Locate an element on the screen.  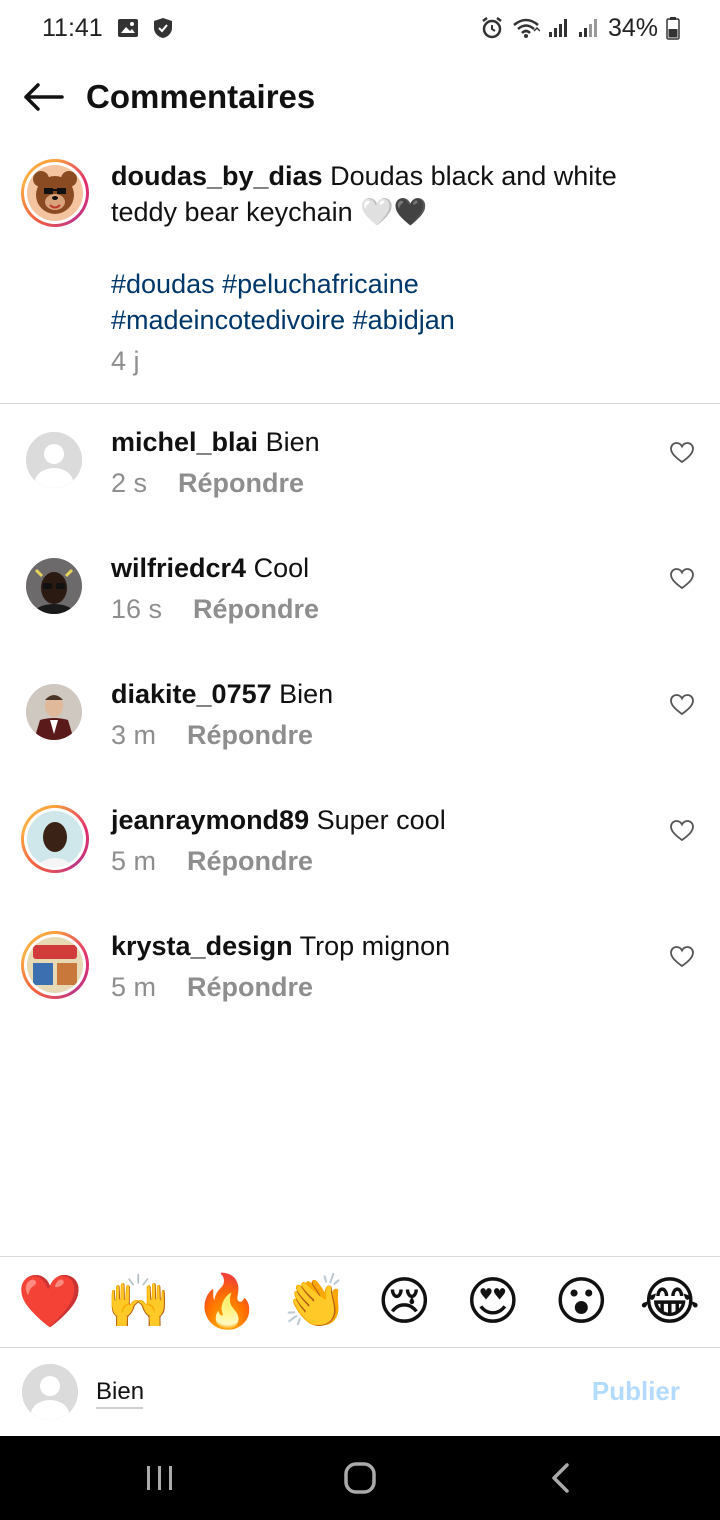
page-title: Commentaires is located at coordinates (201, 96).